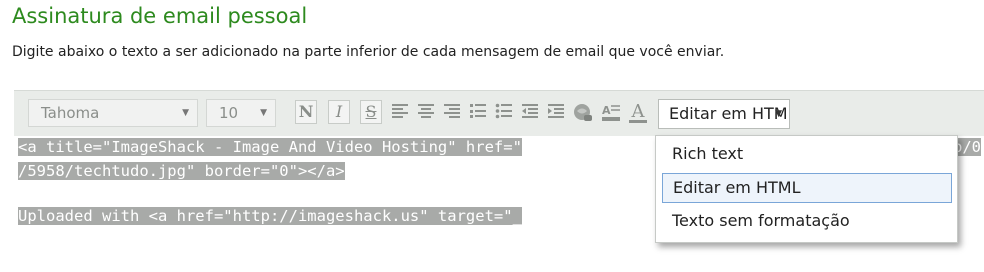 The height and width of the screenshot is (272, 984). What do you see at coordinates (113, 113) in the screenshot?
I see `font-family-select: Tahoma ▼` at bounding box center [113, 113].